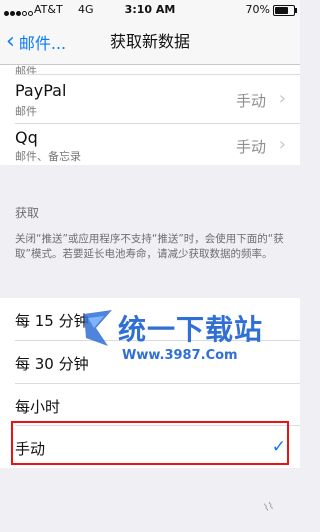  I want to click on account-title: Qq, so click(26, 137).